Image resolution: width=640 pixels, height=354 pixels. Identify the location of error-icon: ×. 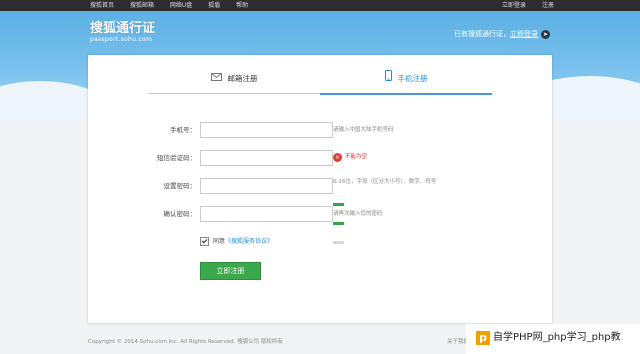
(337, 157).